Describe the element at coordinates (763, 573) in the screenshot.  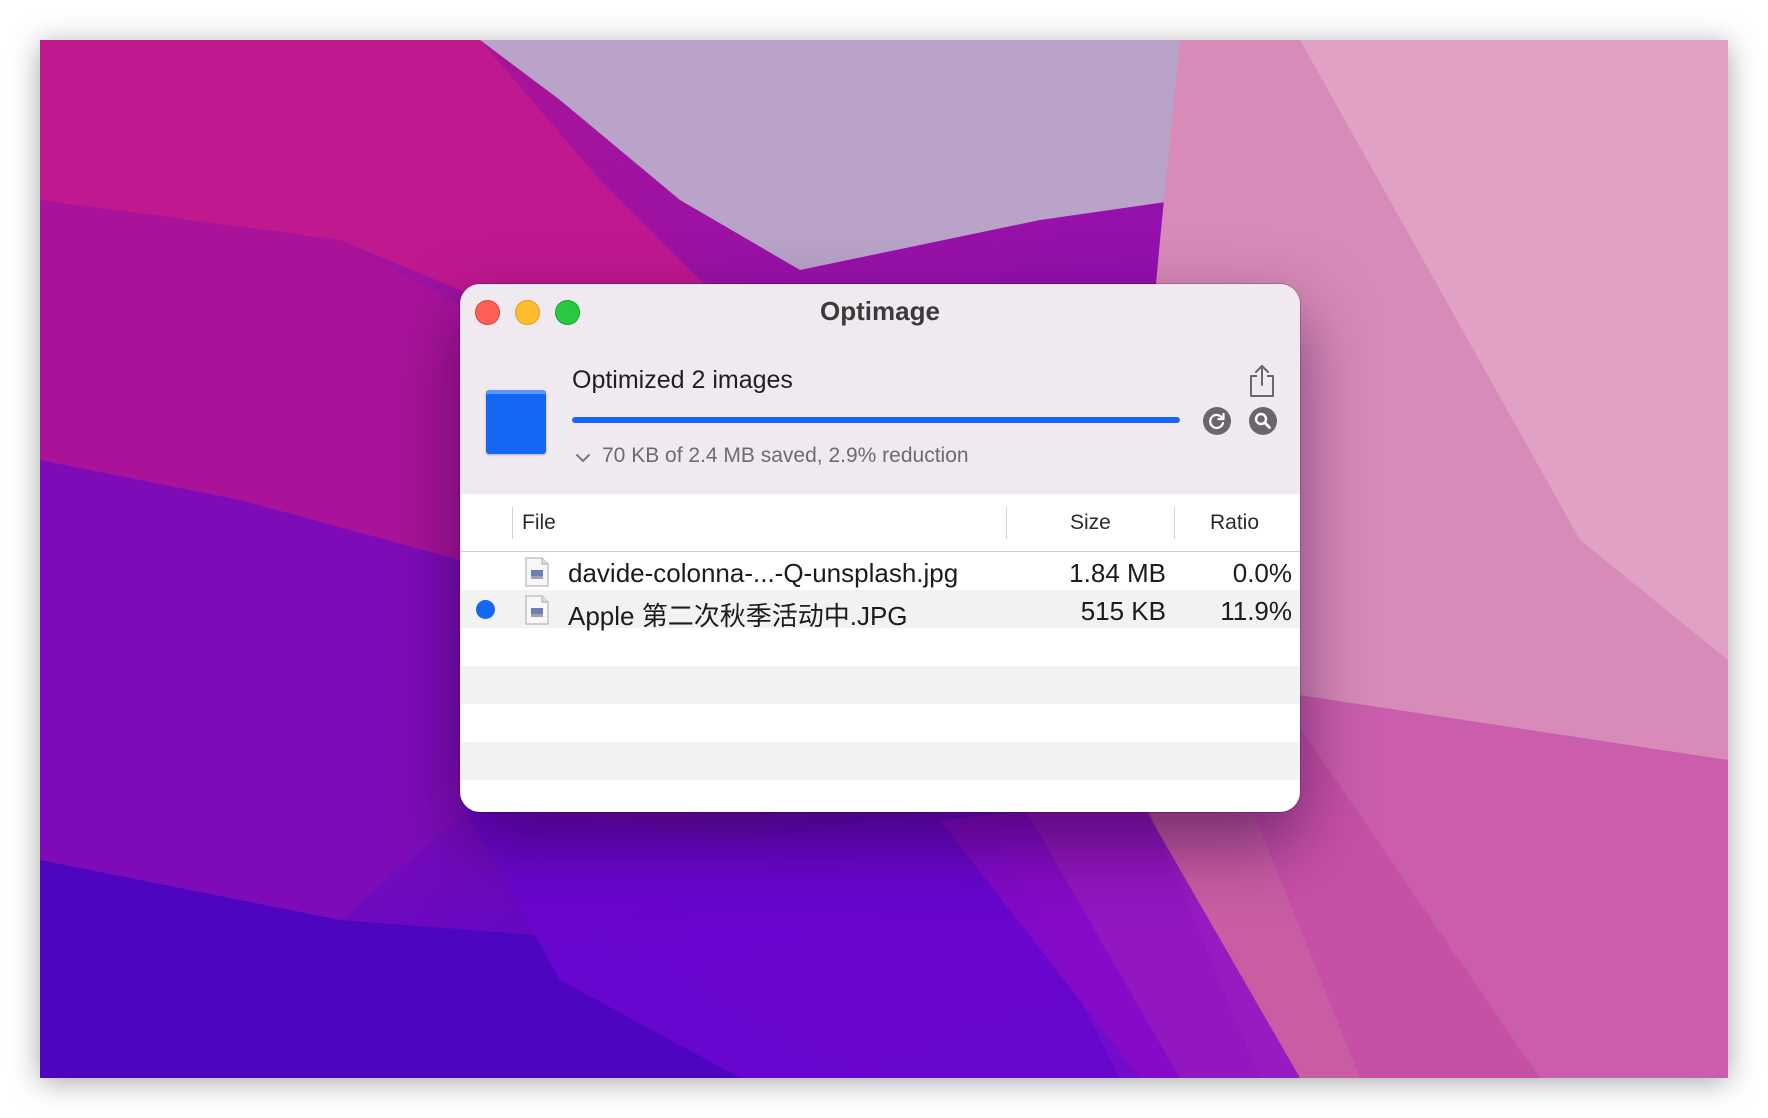
I see `file-name: davide-colonna-...-Q-unsplash.jpg` at that location.